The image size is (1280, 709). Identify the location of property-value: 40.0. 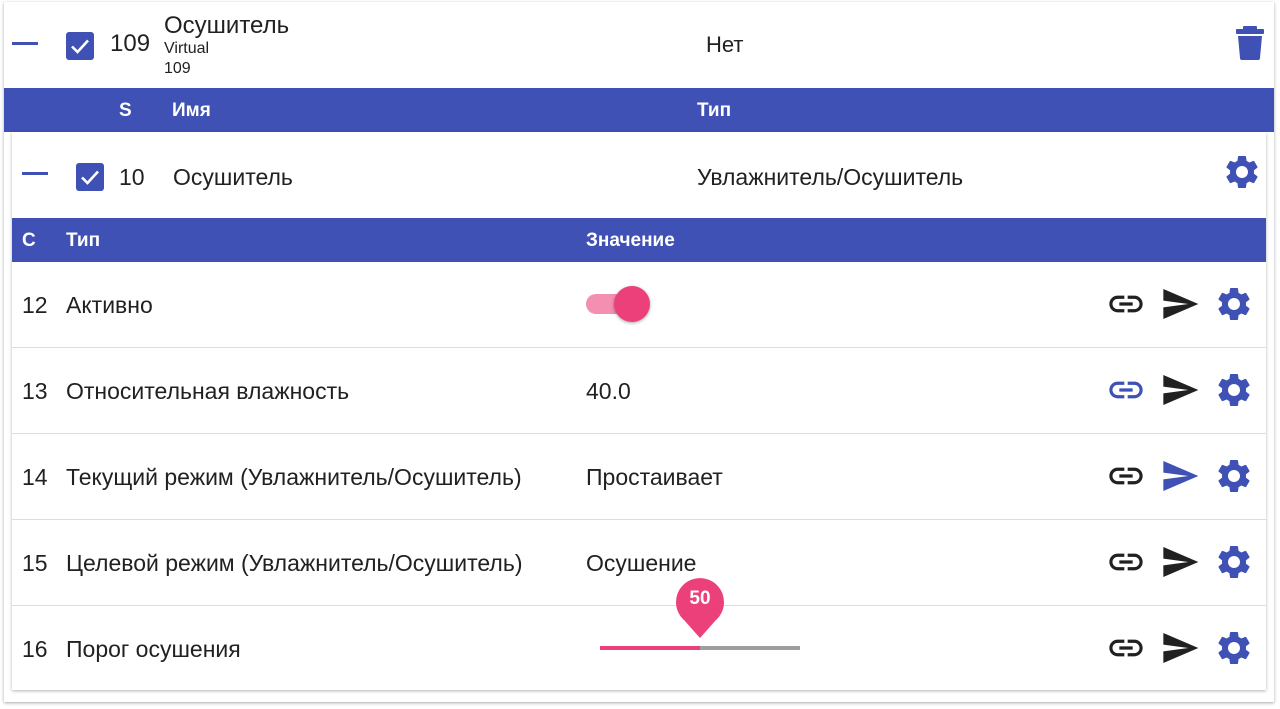
(608, 391).